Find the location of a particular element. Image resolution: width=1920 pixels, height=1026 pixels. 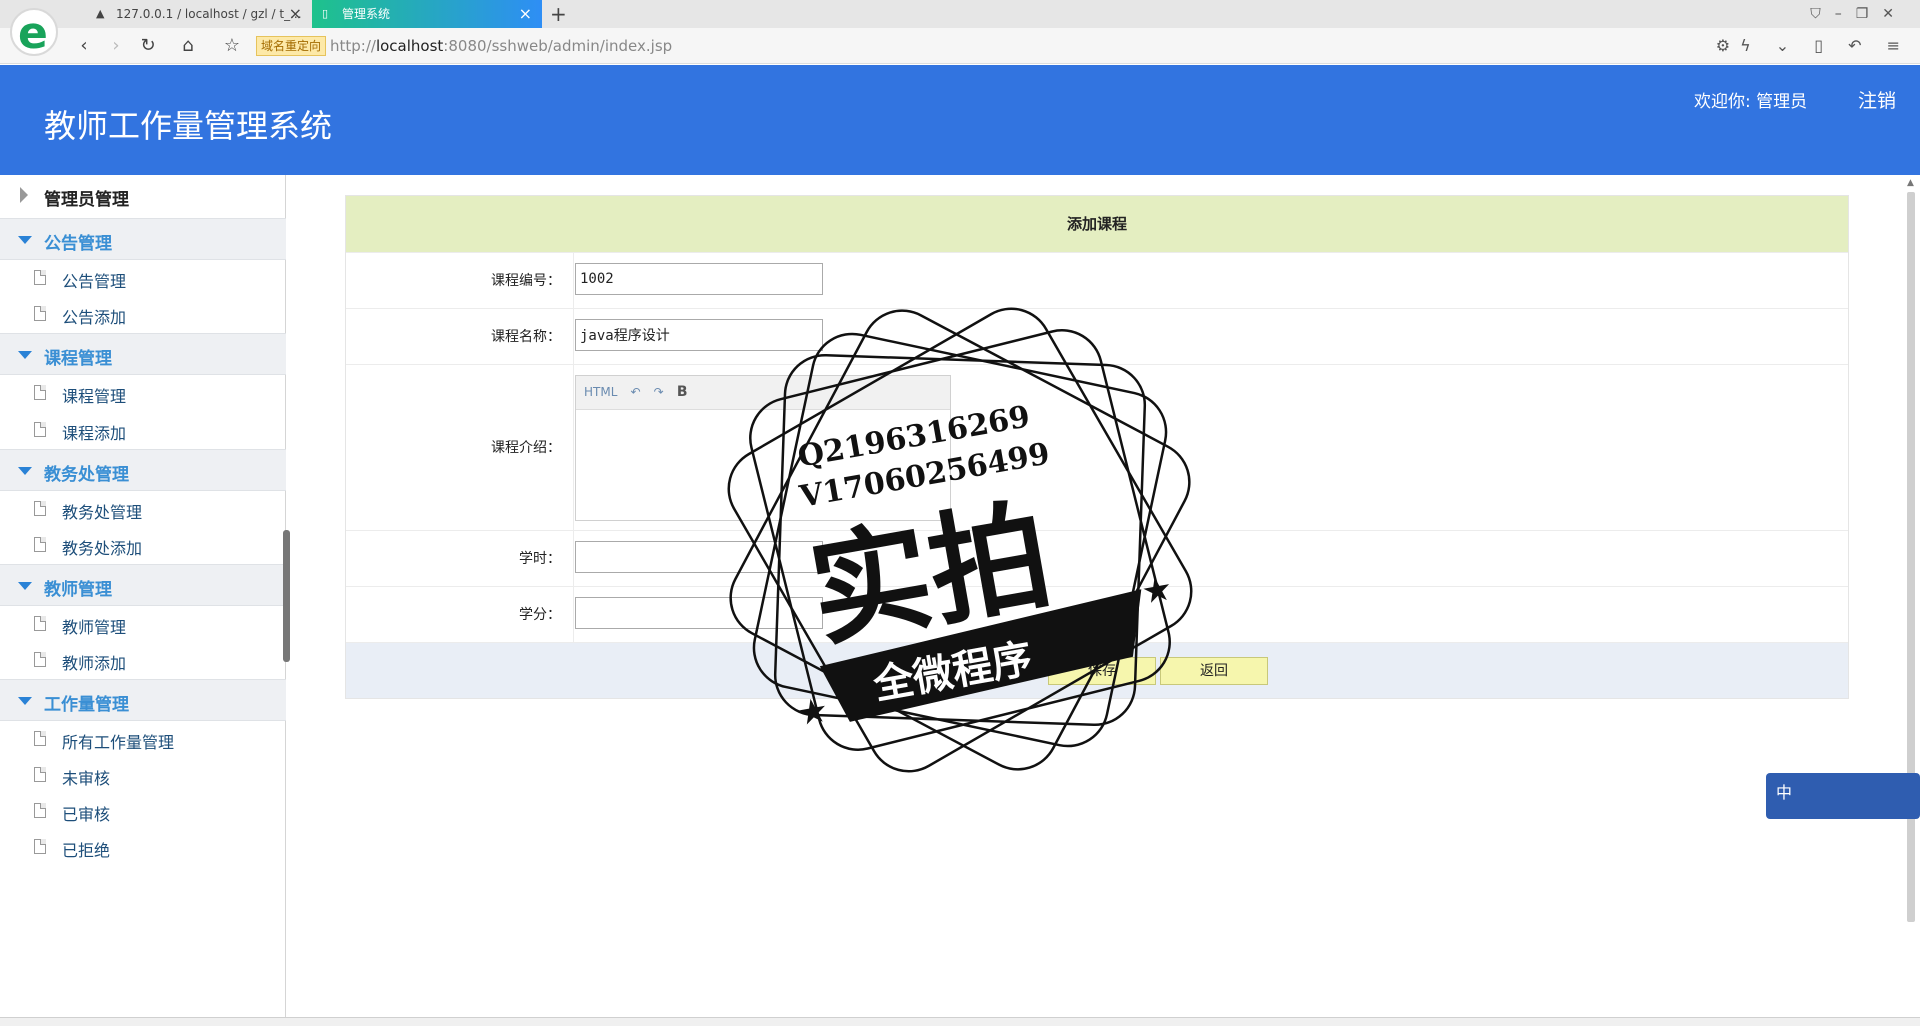

sidebar-item-notice-add: 公告添加 is located at coordinates (143, 315).